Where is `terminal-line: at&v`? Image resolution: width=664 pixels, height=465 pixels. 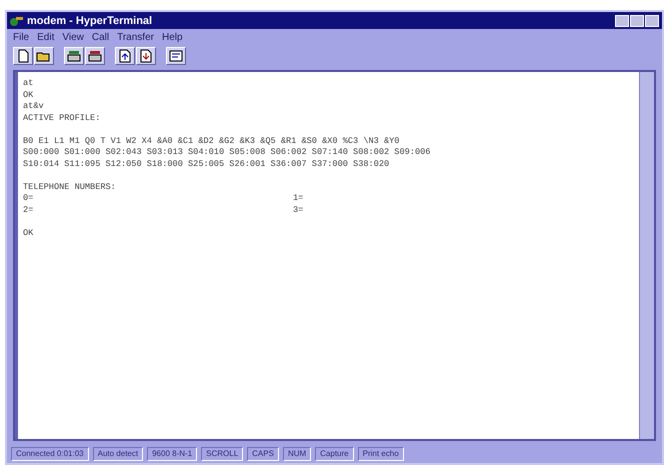 terminal-line: at&v is located at coordinates (34, 106).